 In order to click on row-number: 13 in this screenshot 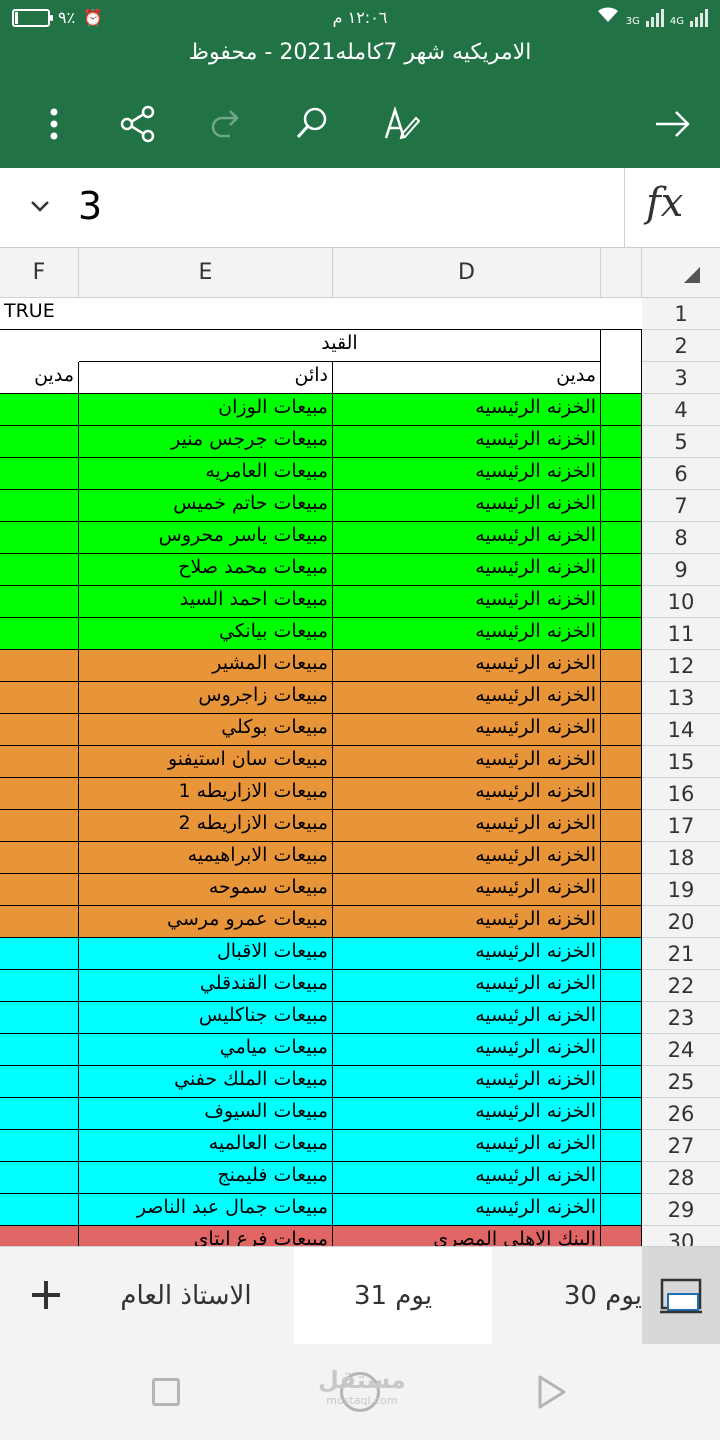, I will do `click(681, 698)`.